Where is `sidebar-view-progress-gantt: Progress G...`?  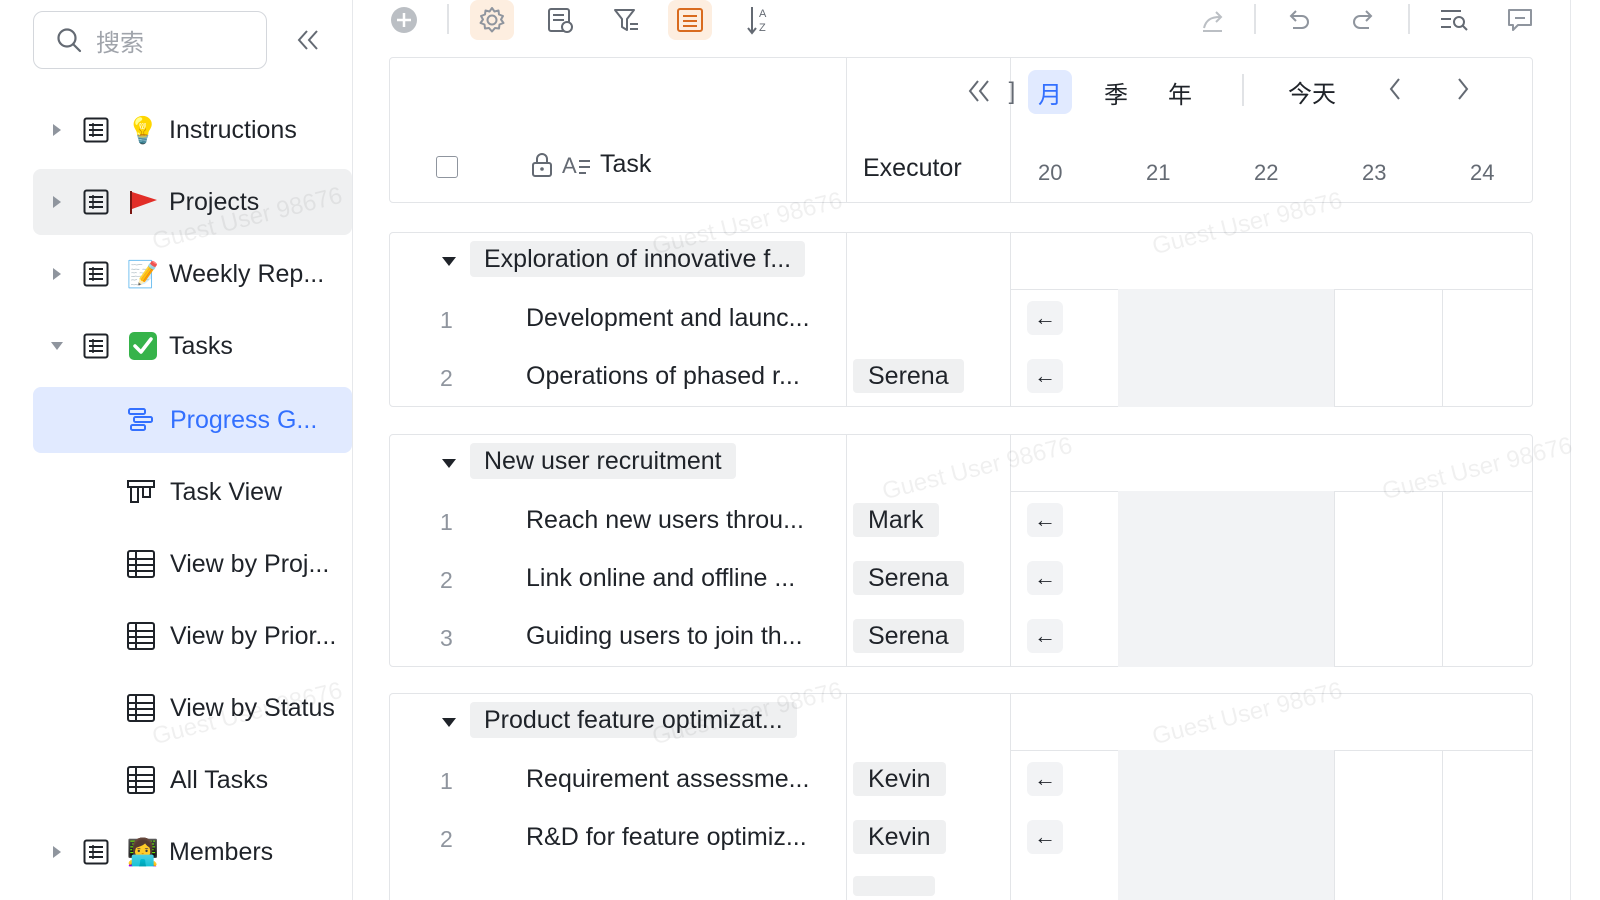
sidebar-view-progress-gantt: Progress G... is located at coordinates (192, 420).